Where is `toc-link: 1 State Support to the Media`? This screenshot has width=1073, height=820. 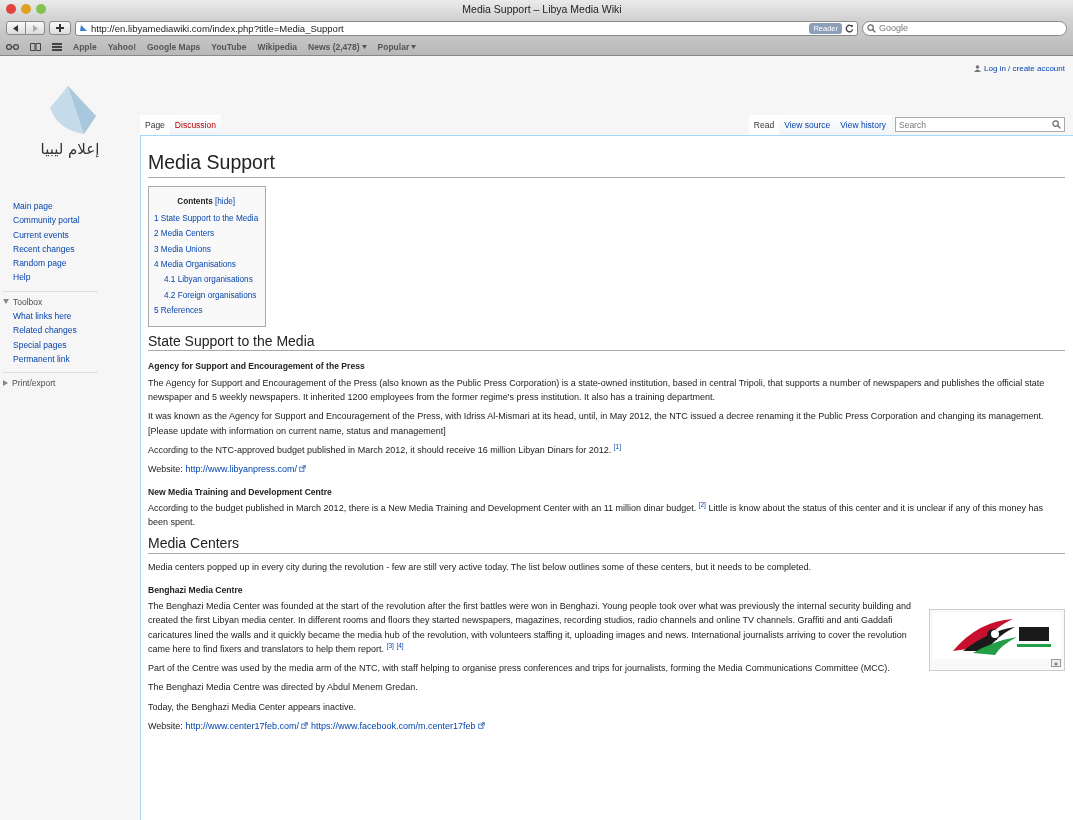 toc-link: 1 State Support to the Media is located at coordinates (206, 218).